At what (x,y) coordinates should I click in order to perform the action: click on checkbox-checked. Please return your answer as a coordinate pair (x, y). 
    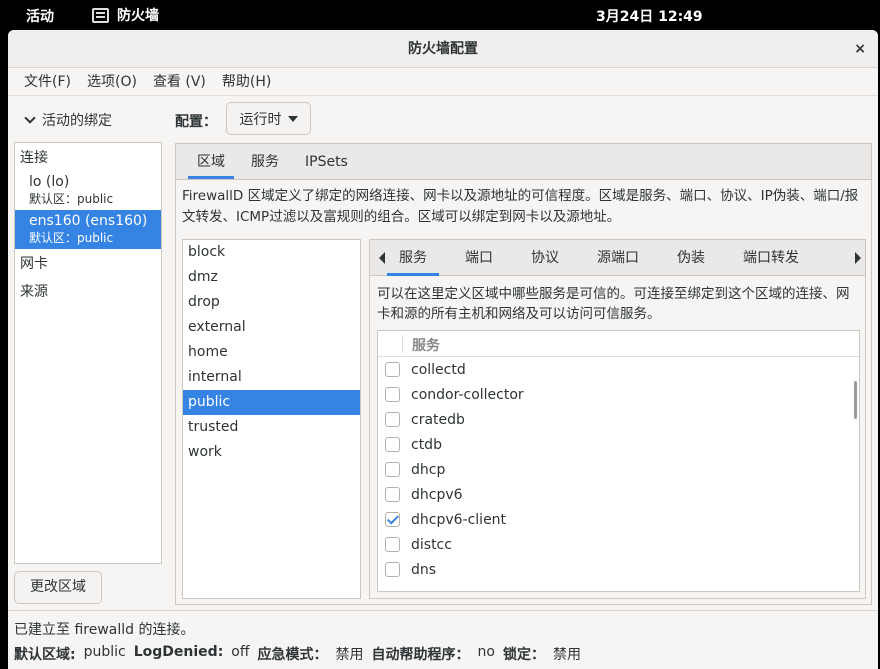
    Looking at the image, I should click on (392, 519).